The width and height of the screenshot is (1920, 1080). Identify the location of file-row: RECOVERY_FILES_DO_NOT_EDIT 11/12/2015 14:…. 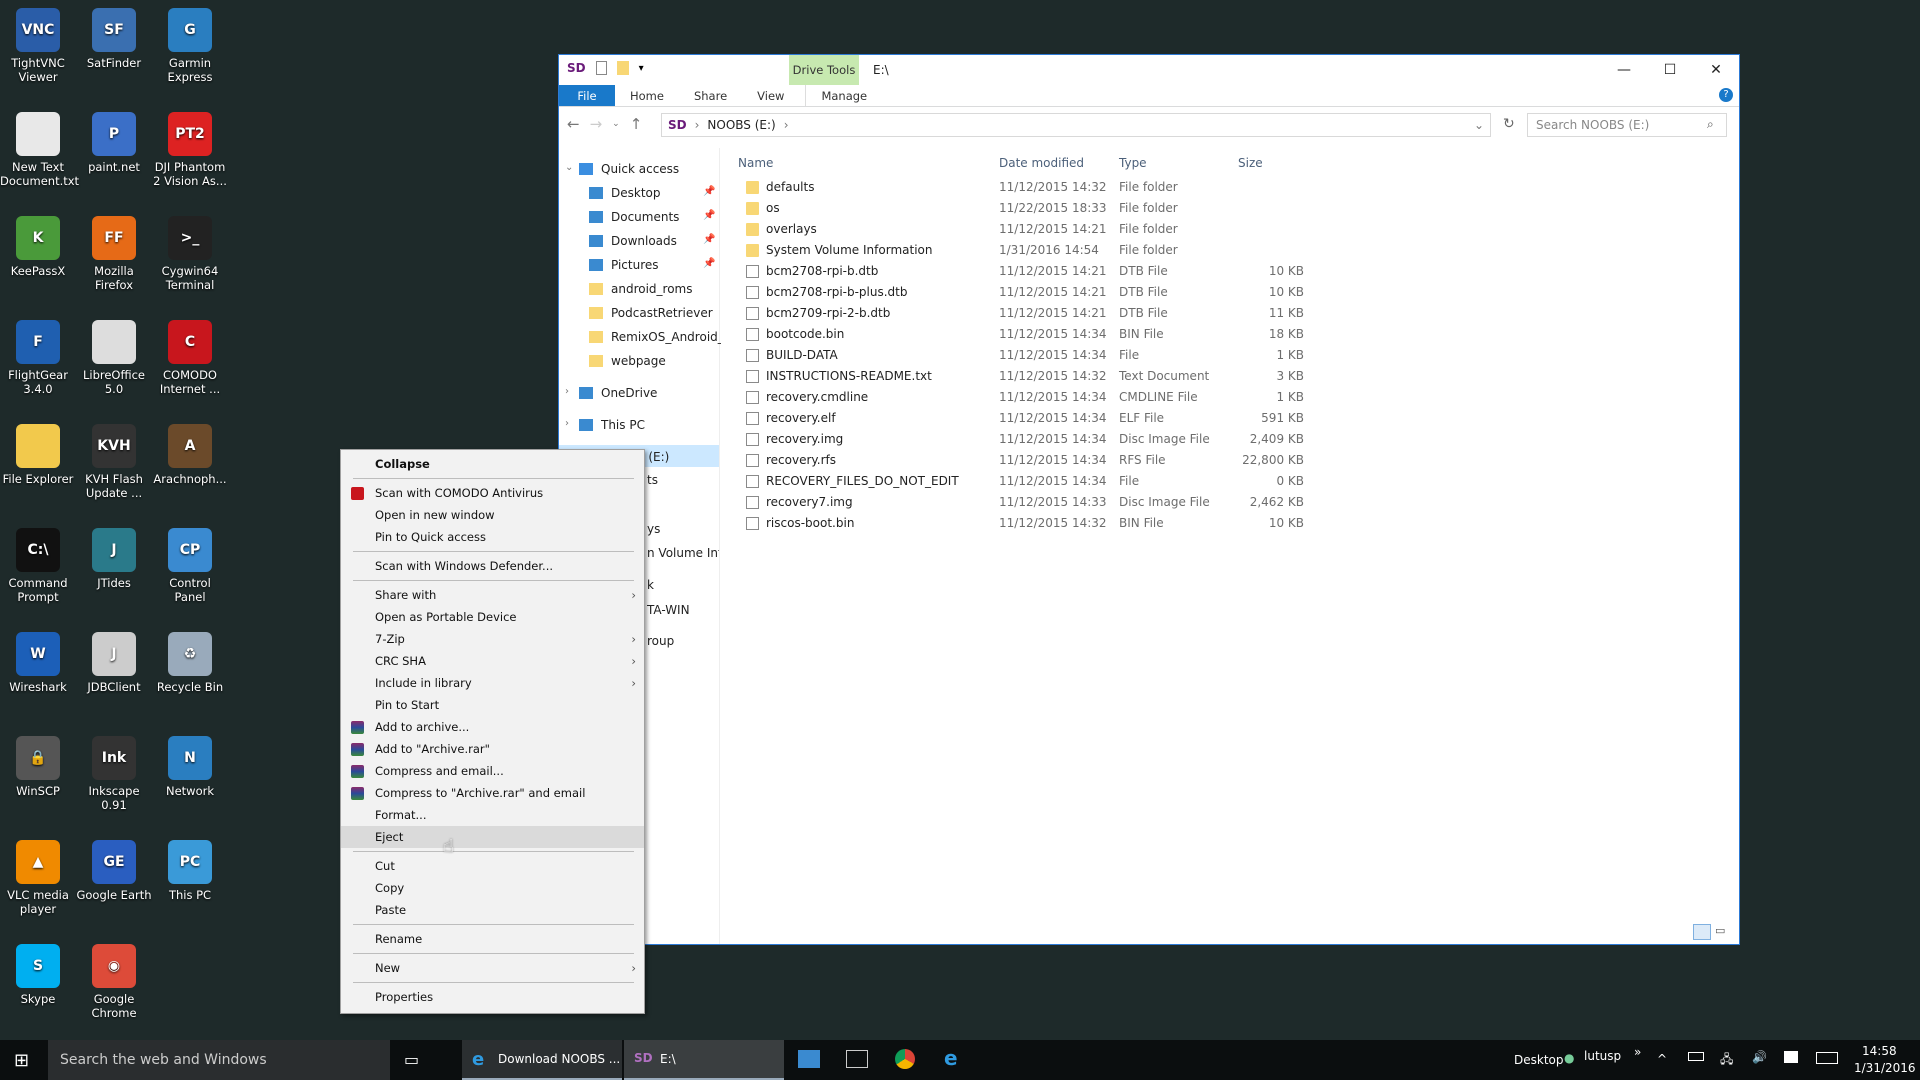
(1021, 481).